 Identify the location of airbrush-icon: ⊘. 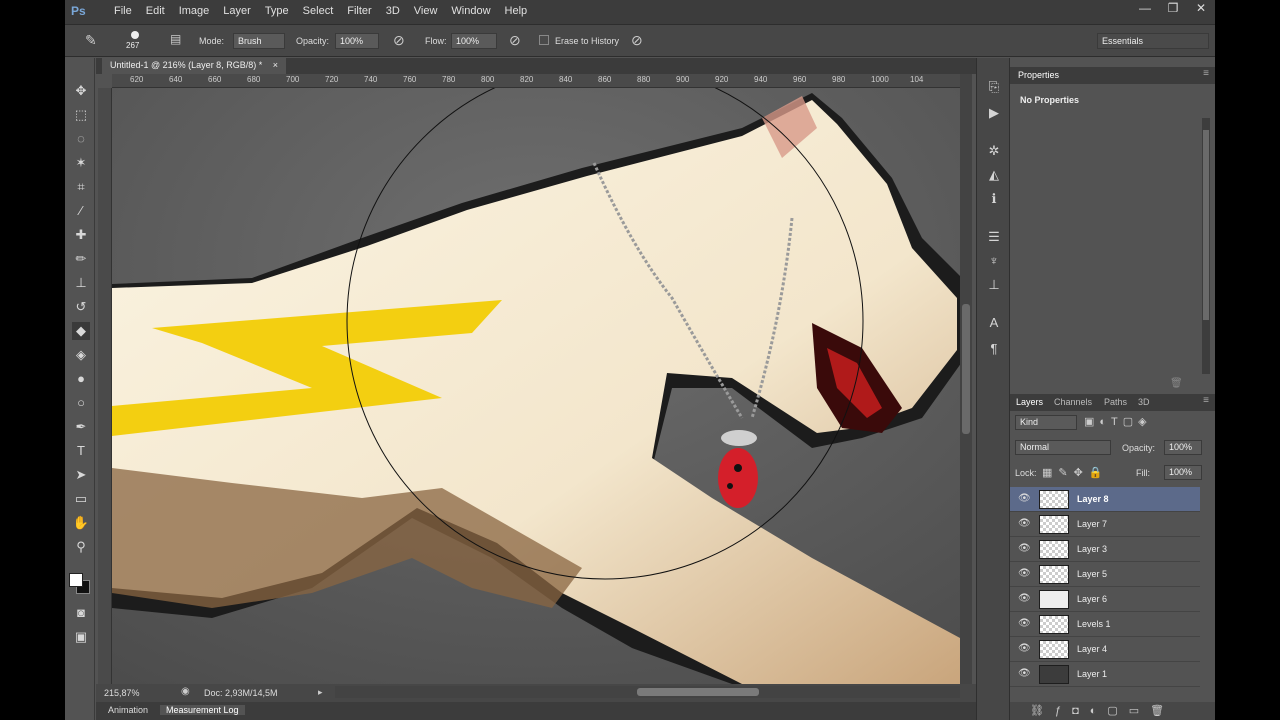
(515, 40).